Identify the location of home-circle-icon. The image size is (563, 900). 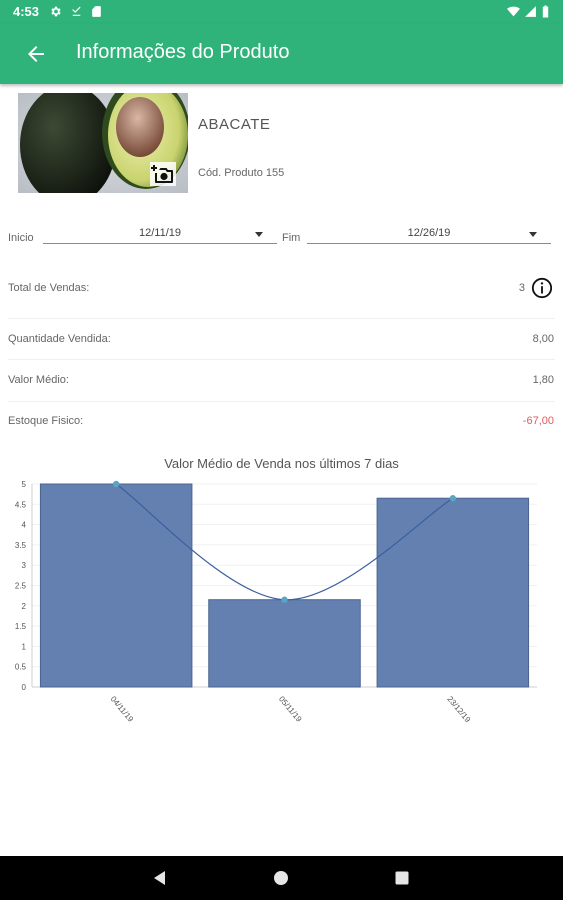
(281, 878).